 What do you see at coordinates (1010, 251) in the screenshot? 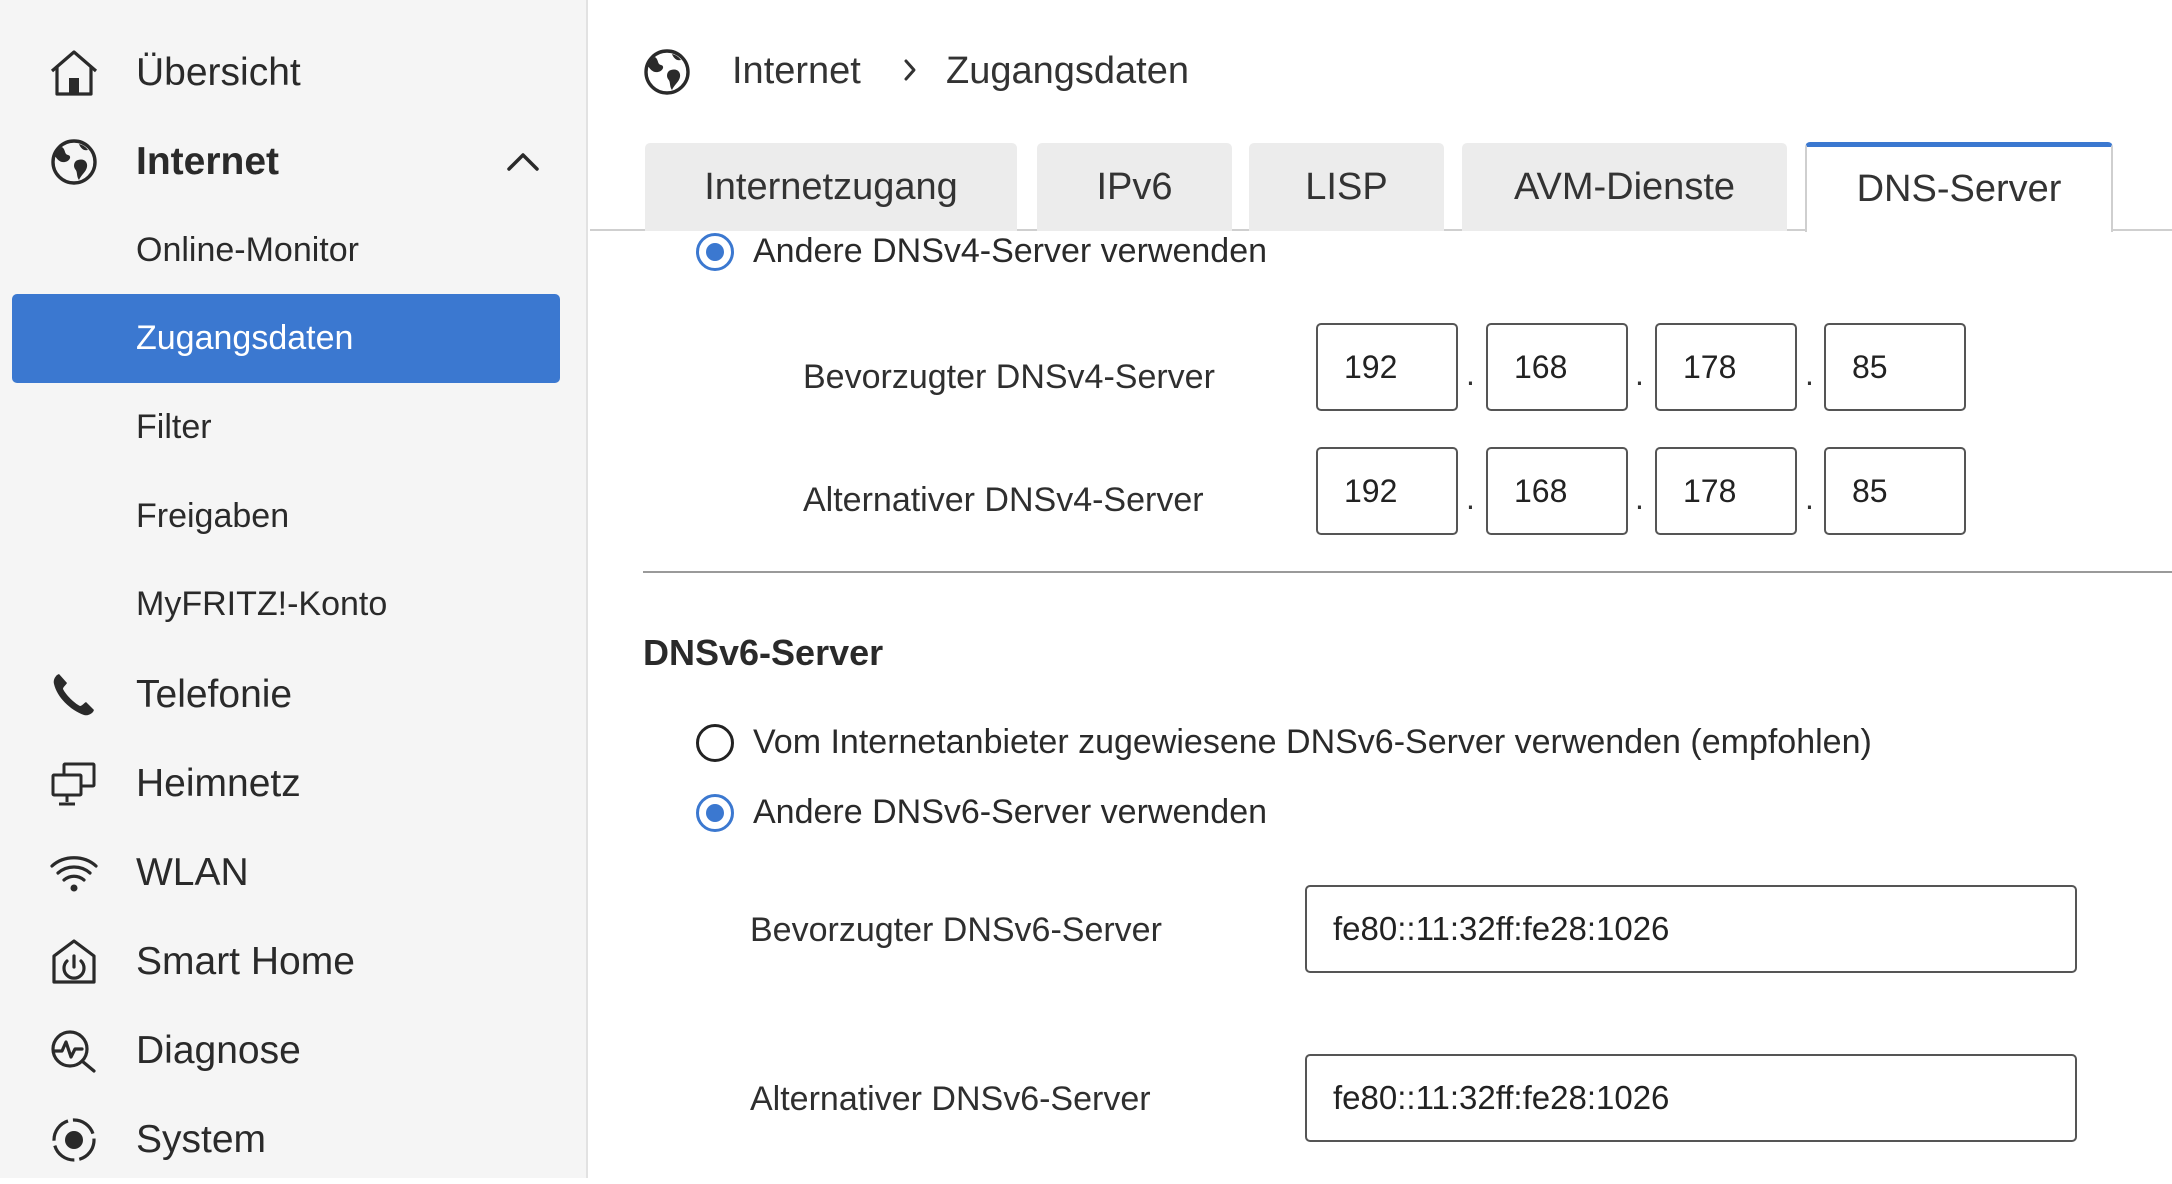
I see `dnsv4-other-label: Andere DNSv4-Server verwenden` at bounding box center [1010, 251].